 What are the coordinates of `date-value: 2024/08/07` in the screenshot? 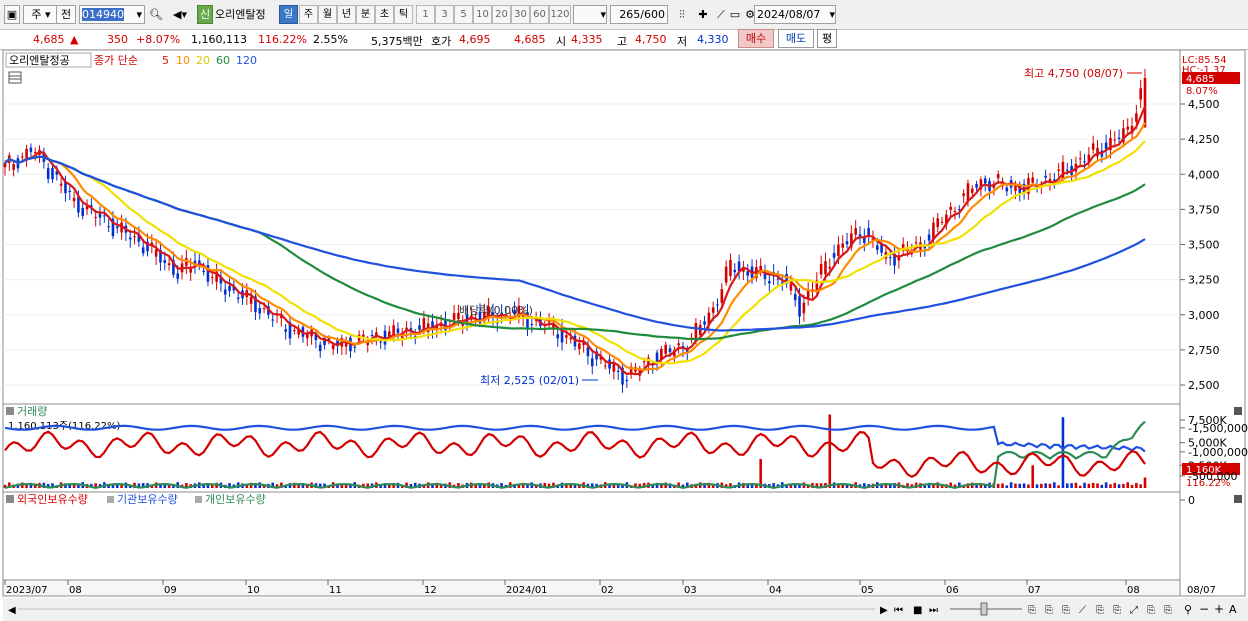 It's located at (789, 14).